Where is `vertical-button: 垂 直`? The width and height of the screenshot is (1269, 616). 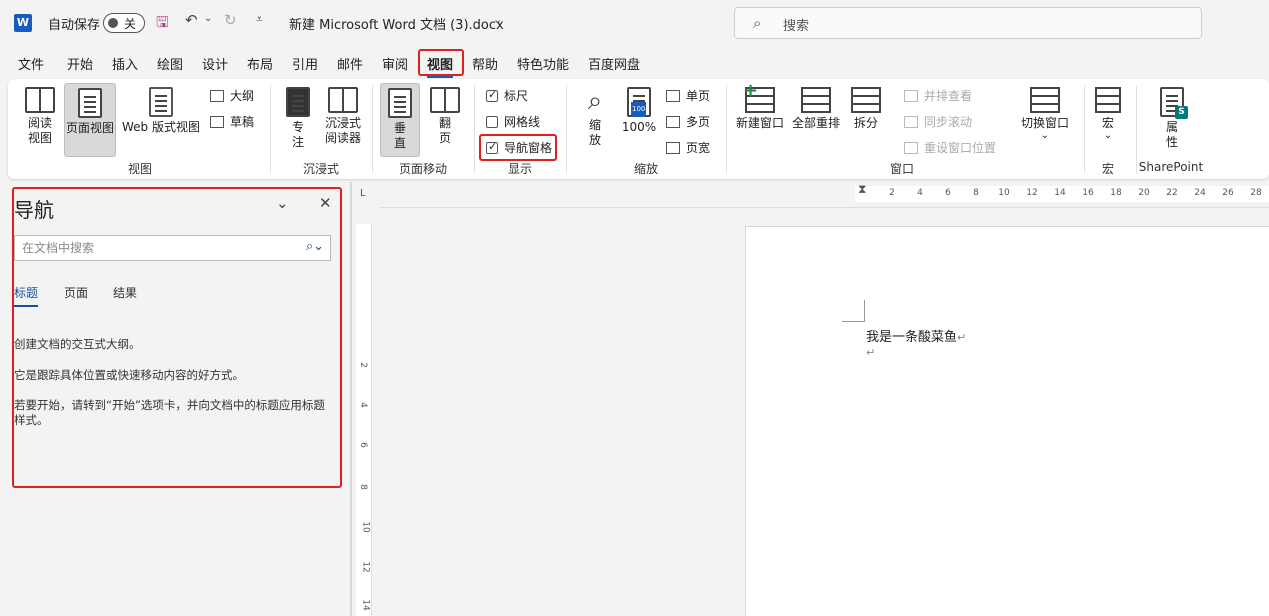
vertical-button: 垂 直 is located at coordinates (400, 120).